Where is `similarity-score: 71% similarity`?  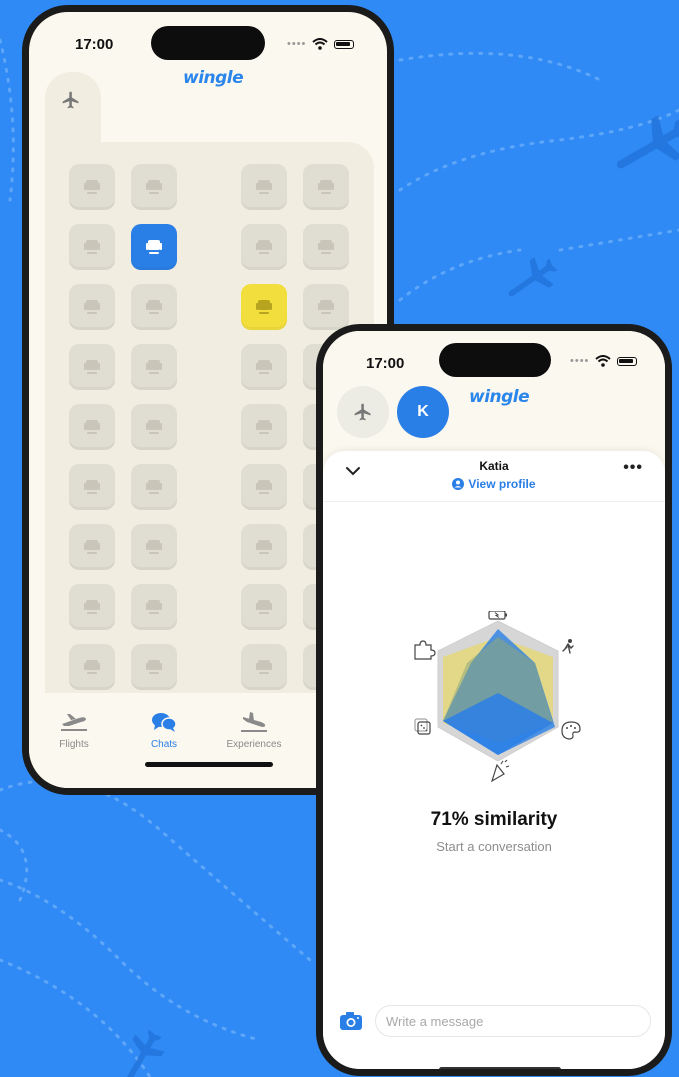 similarity-score: 71% similarity is located at coordinates (494, 819).